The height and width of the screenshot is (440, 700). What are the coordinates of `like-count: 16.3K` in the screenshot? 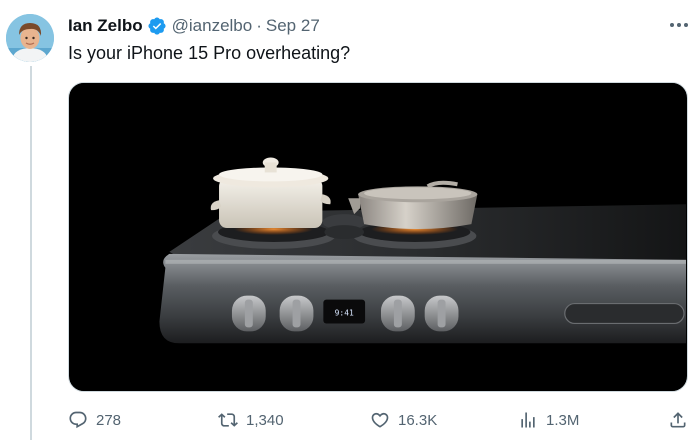 It's located at (418, 420).